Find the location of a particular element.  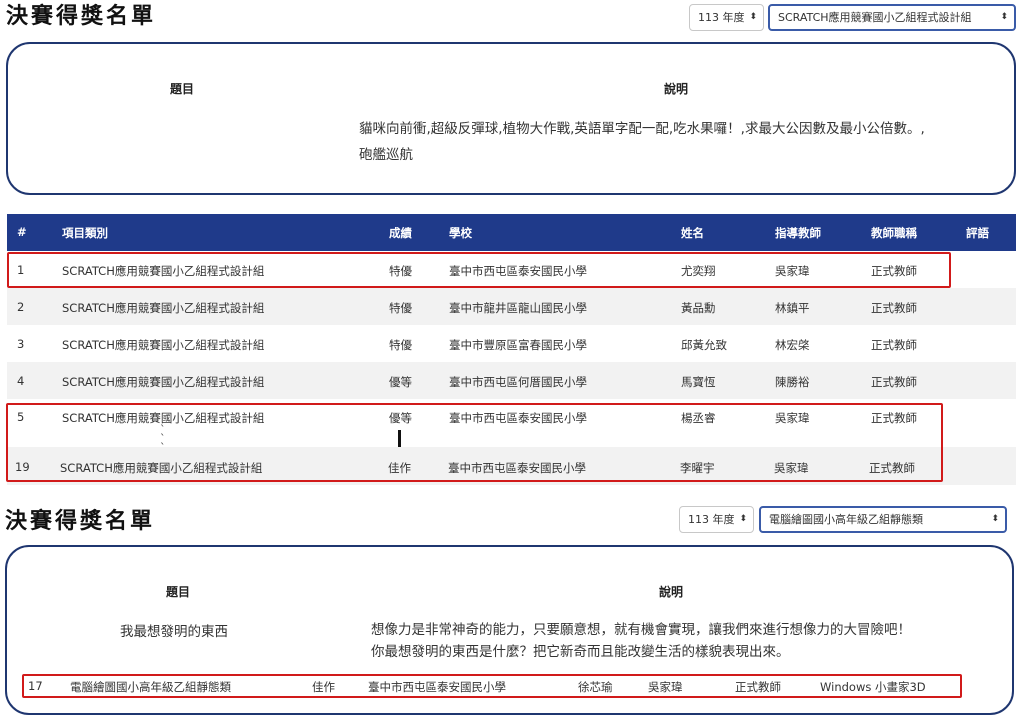

cell-school: 臺中市豐原區富春國民小學 is located at coordinates (518, 345).